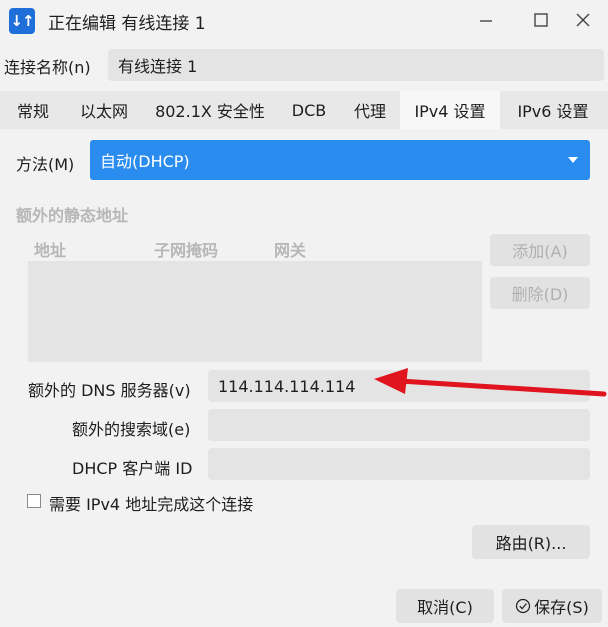 Image resolution: width=608 pixels, height=627 pixels. I want to click on delete-address-button: 删除(D), so click(540, 293).